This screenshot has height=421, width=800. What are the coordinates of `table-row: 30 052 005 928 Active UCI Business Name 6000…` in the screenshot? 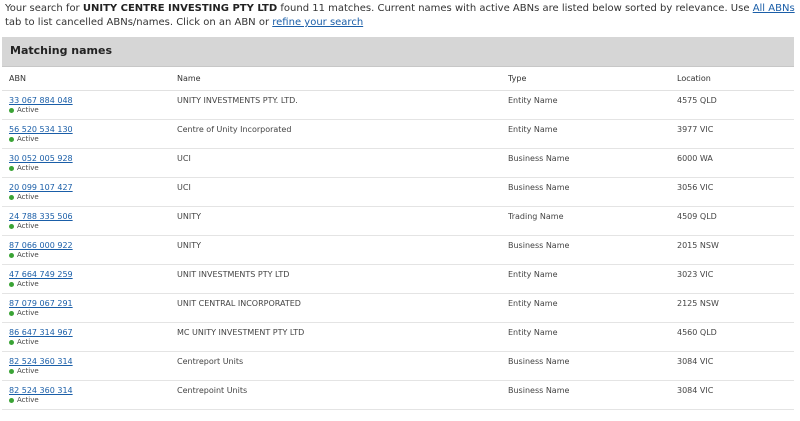 It's located at (398, 163).